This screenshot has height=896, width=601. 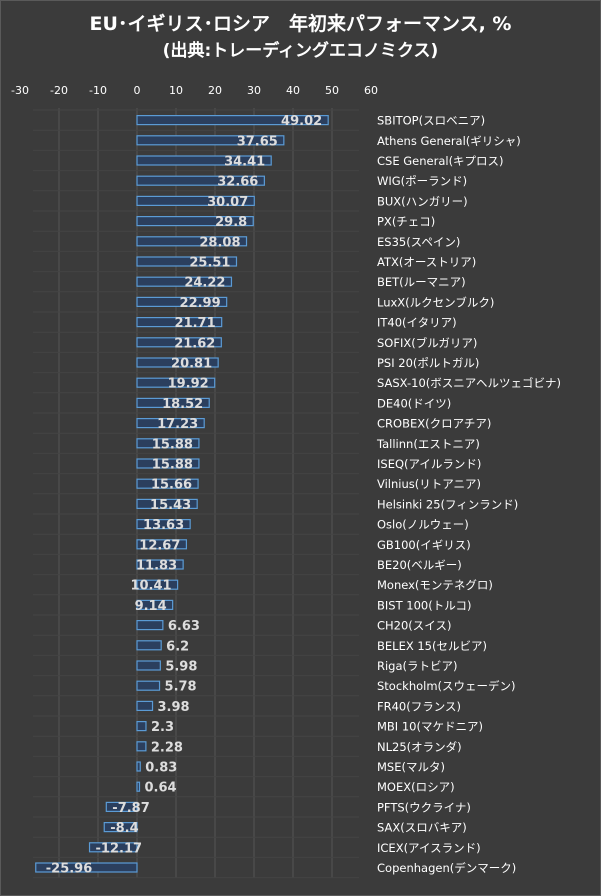 I want to click on data-label: 29.8, so click(x=231, y=222).